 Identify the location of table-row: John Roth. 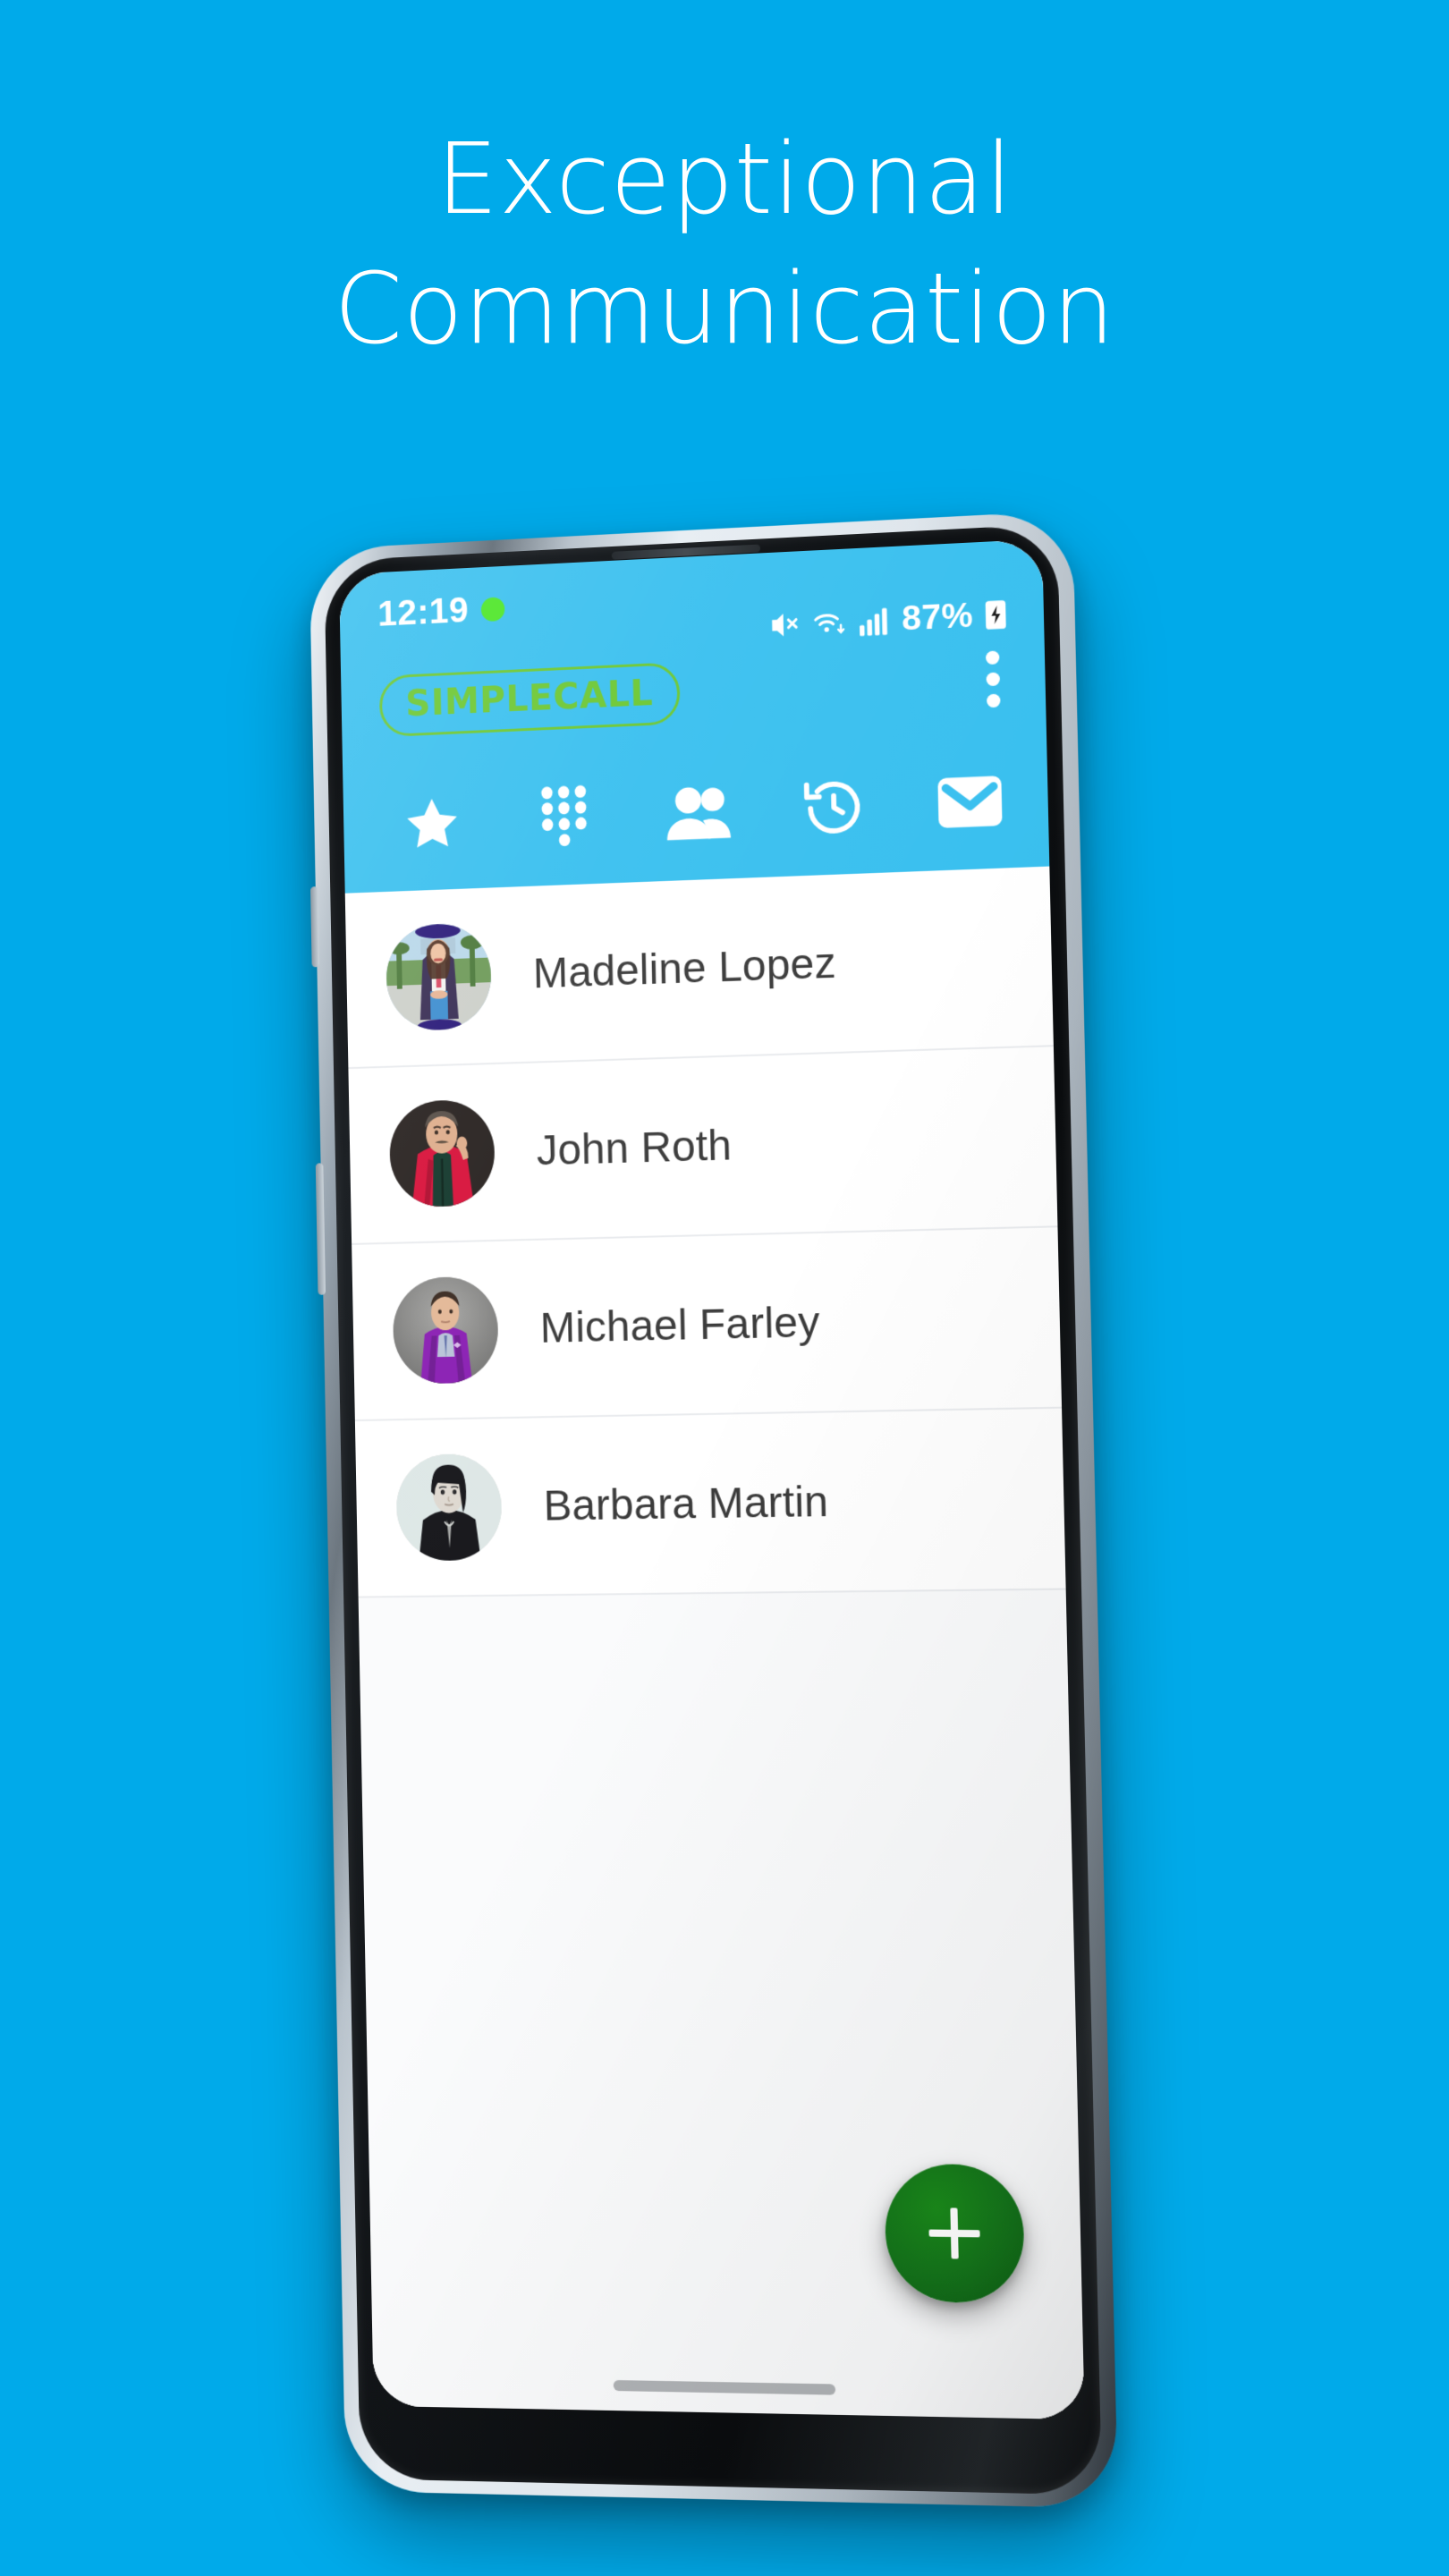
(703, 1145).